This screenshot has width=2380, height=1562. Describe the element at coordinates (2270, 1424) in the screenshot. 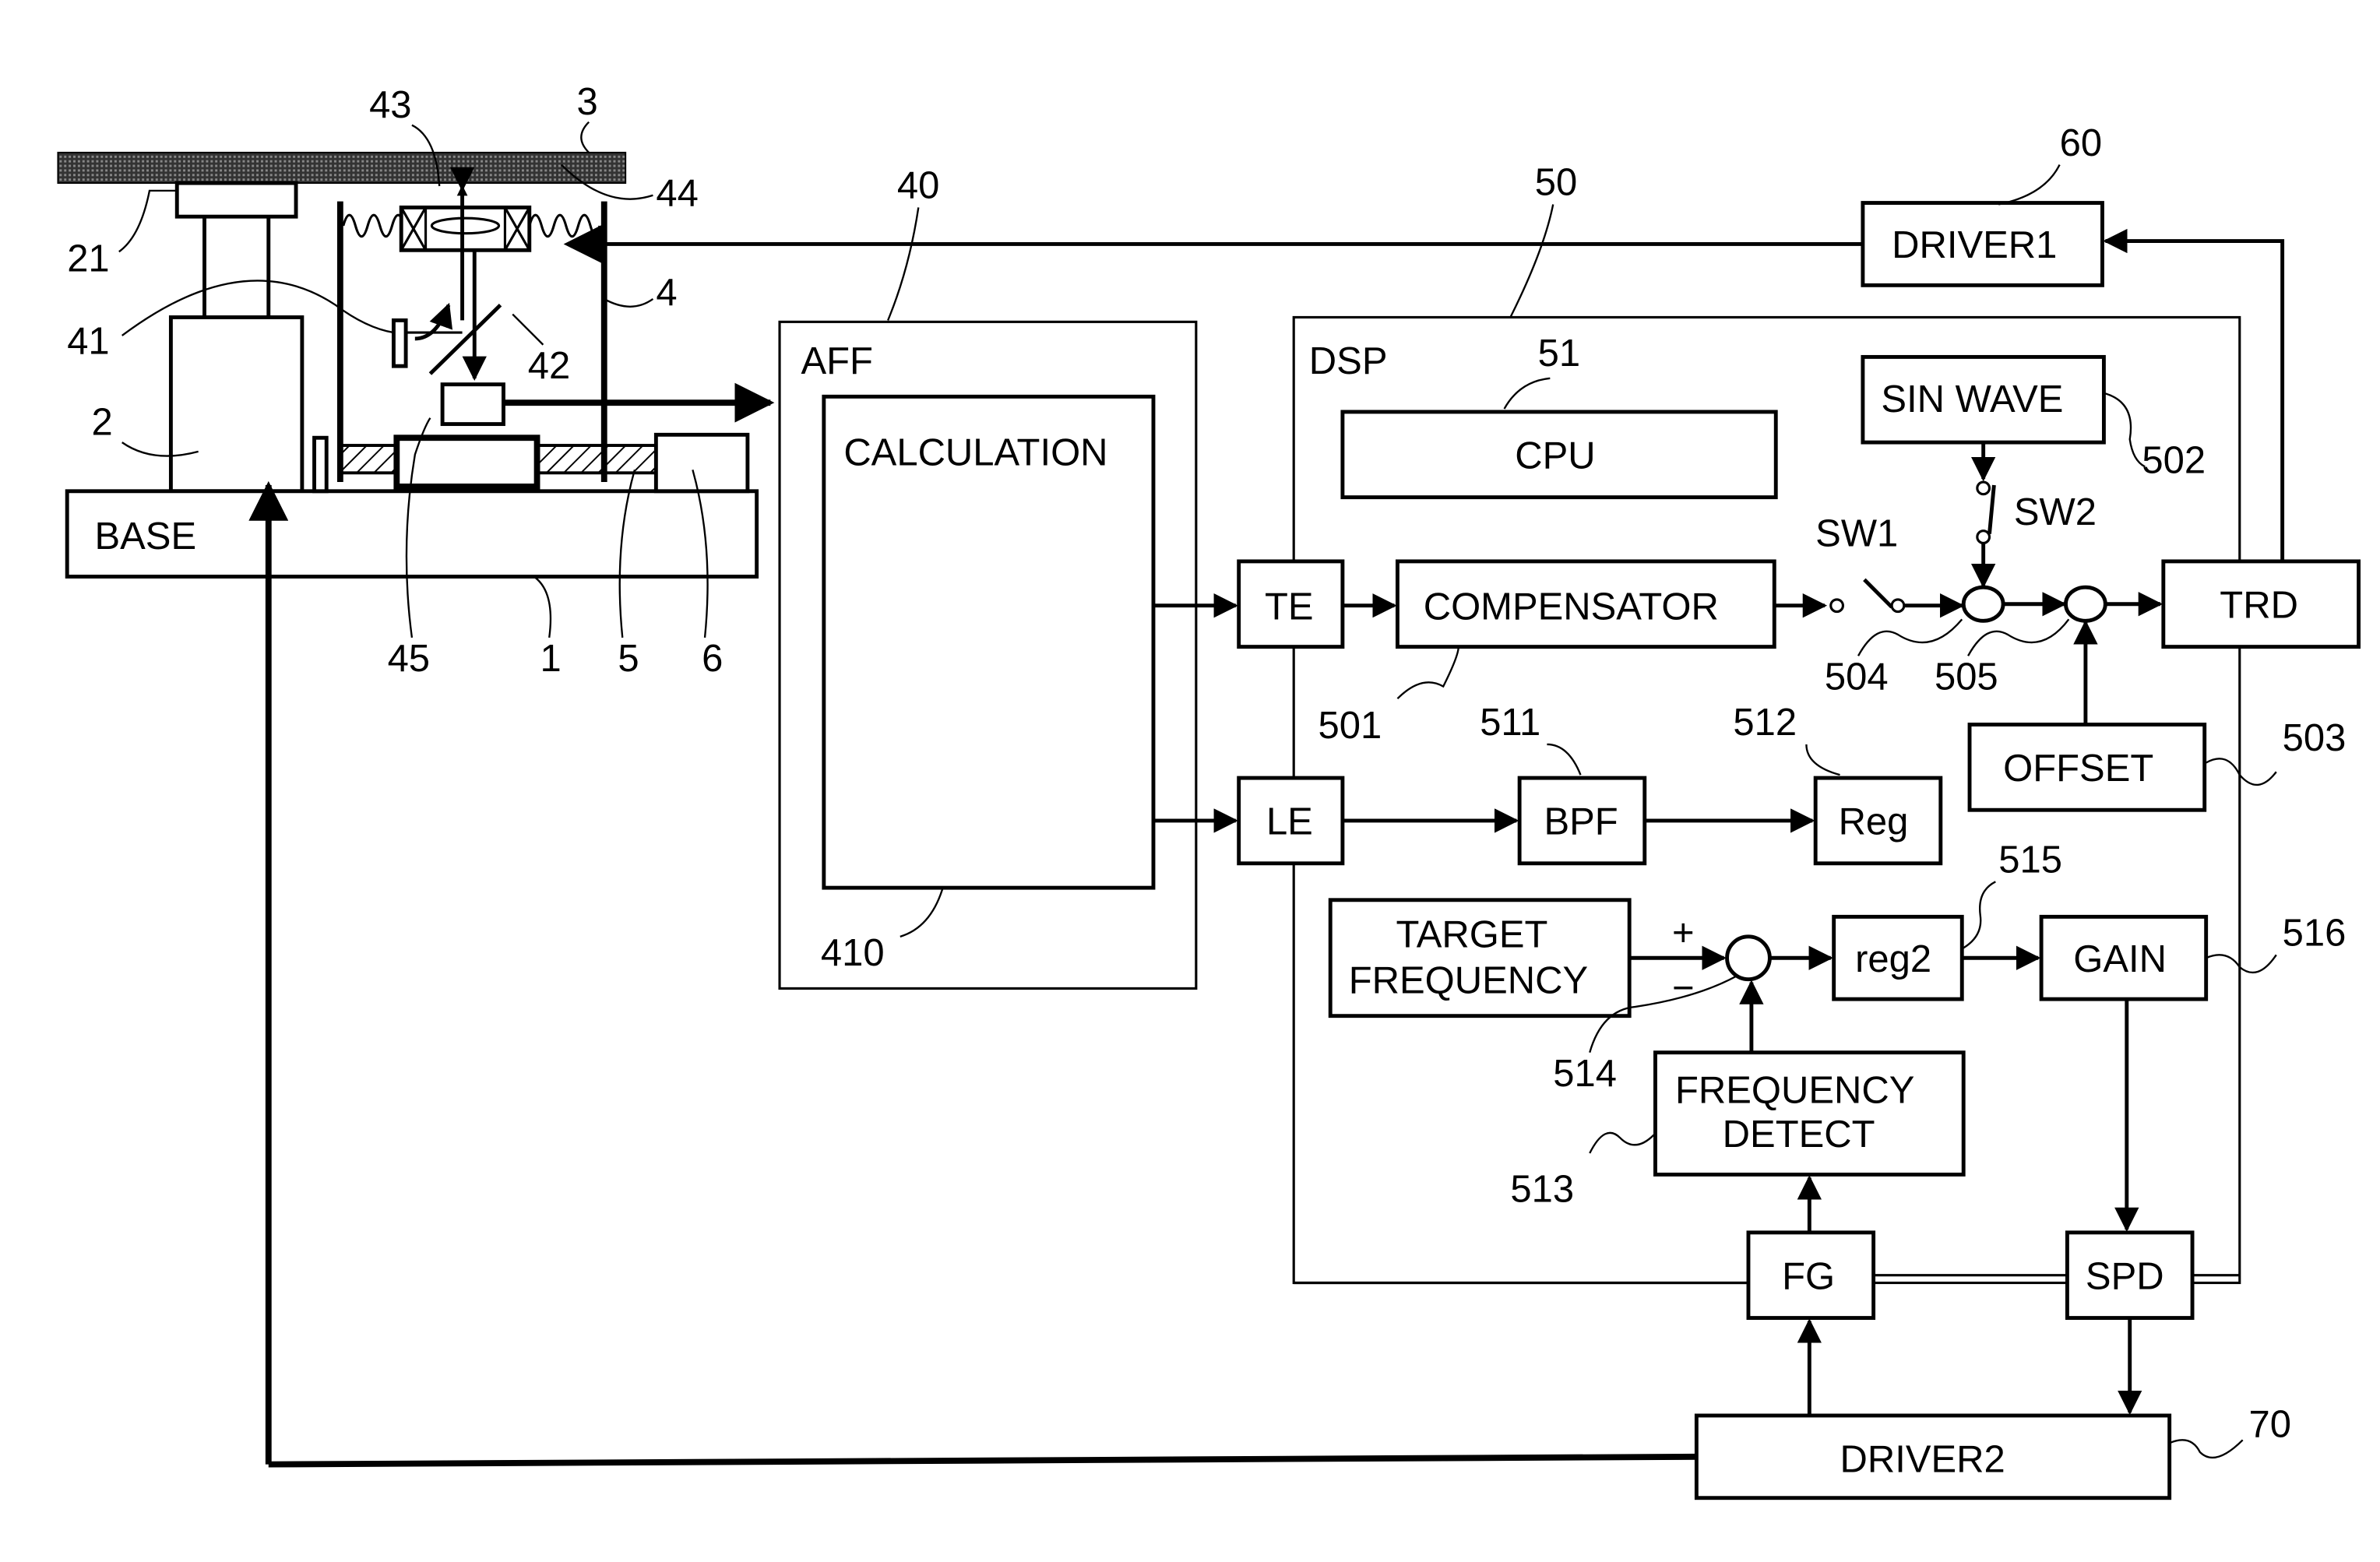

I see `ref-70: 70` at that location.